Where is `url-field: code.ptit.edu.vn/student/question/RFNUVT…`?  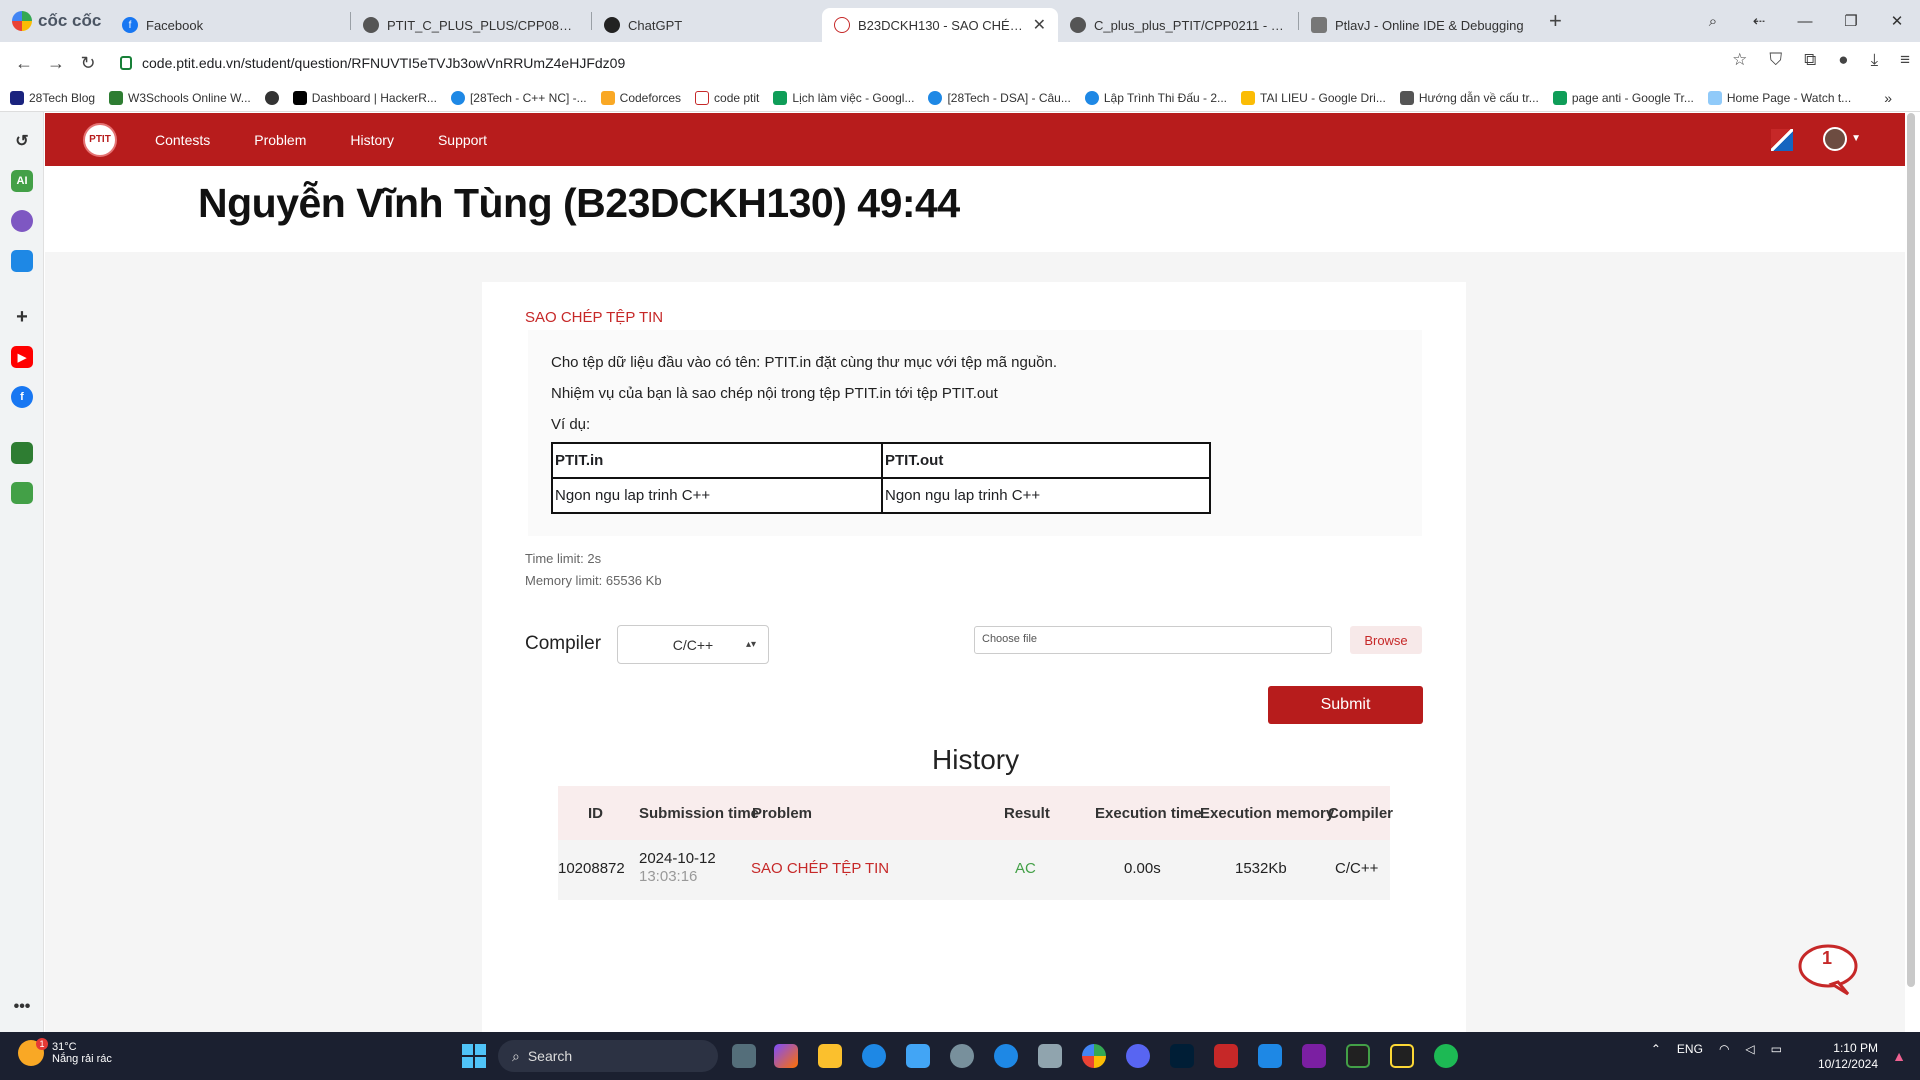
url-field: code.ptit.edu.vn/student/question/RFNUVT… is located at coordinates (920, 63).